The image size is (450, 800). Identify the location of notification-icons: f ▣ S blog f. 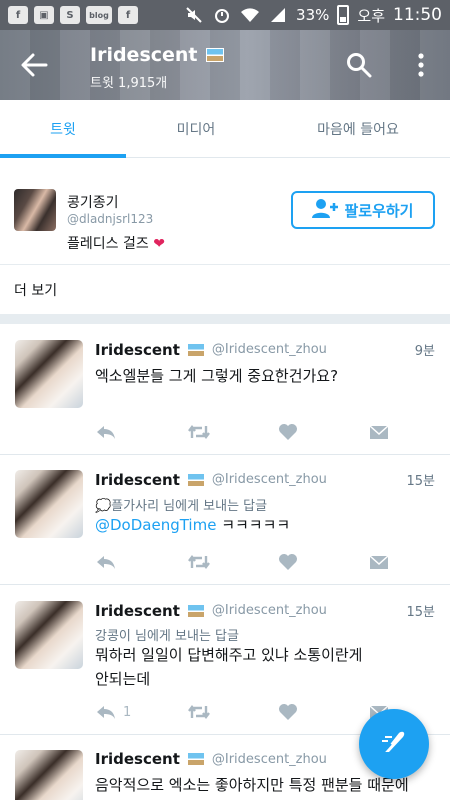
(73, 15).